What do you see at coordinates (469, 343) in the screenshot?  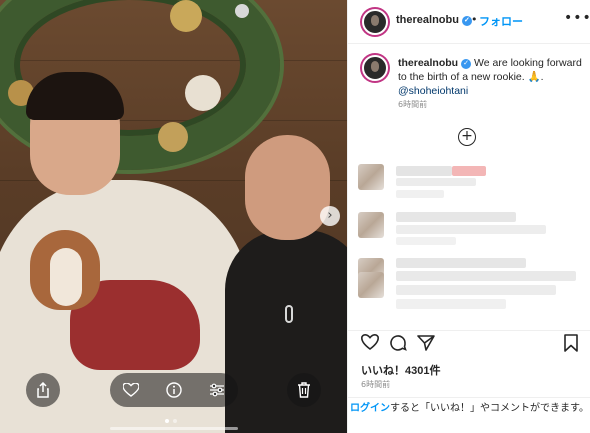 I see `action-bar` at bounding box center [469, 343].